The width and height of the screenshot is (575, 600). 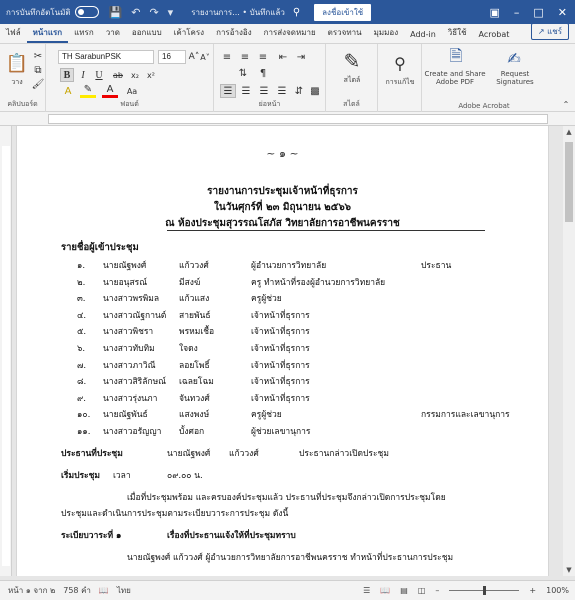 What do you see at coordinates (549, 31) in the screenshot?
I see `share-button: ↗ แชร์` at bounding box center [549, 31].